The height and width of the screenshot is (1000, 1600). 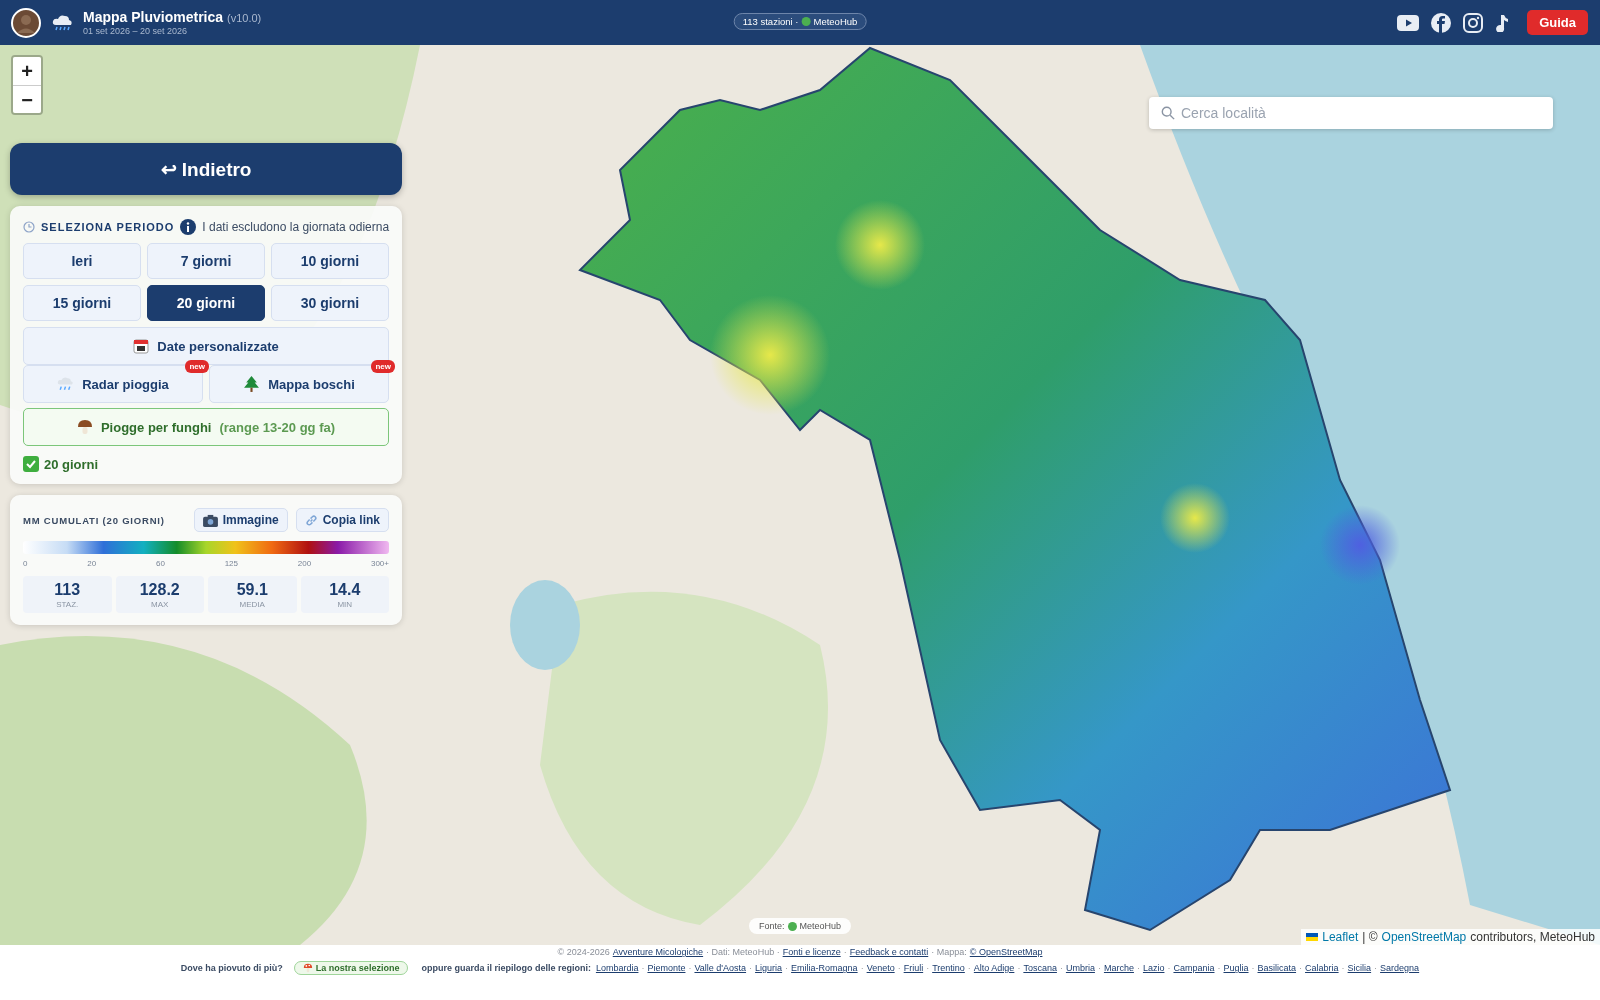 I want to click on info-note: I dati escludono la giornata odierna, so click(x=296, y=227).